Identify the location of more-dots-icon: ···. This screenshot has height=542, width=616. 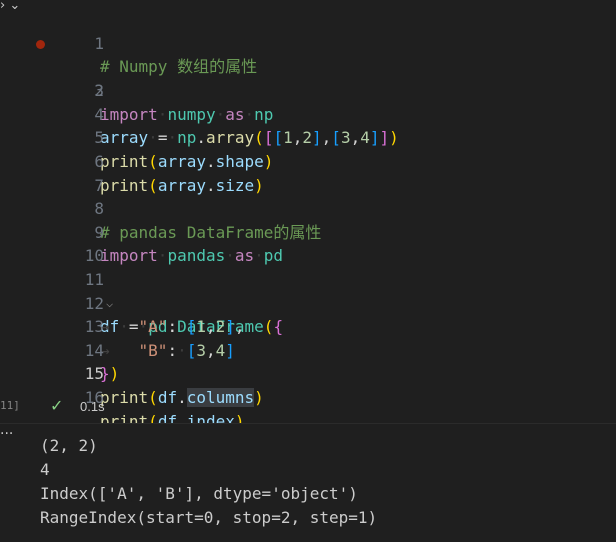
(6, 434).